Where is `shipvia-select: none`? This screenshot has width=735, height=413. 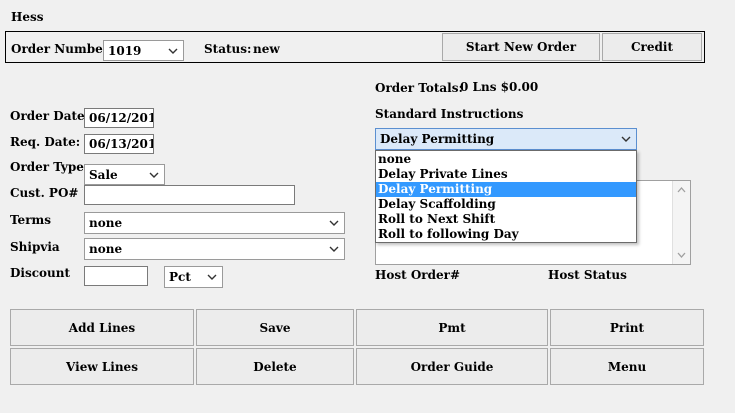
shipvia-select: none is located at coordinates (214, 249).